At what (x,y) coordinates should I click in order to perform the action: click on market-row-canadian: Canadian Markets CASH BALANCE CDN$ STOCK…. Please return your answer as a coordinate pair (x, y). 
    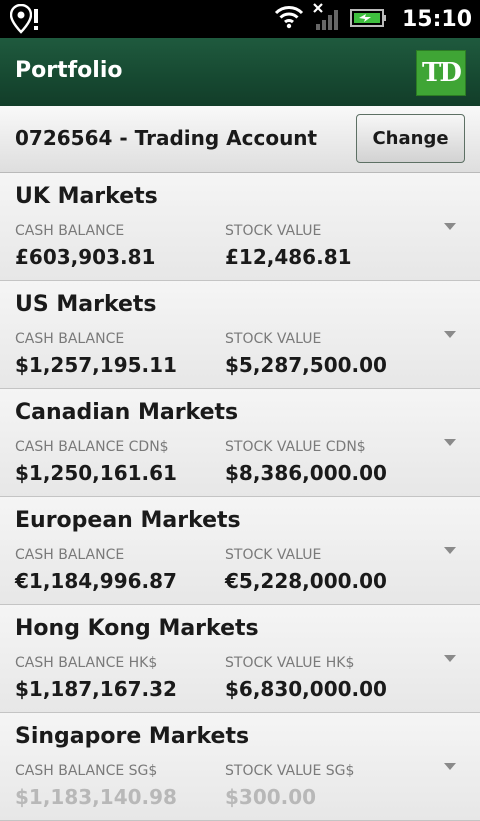
    Looking at the image, I should click on (240, 443).